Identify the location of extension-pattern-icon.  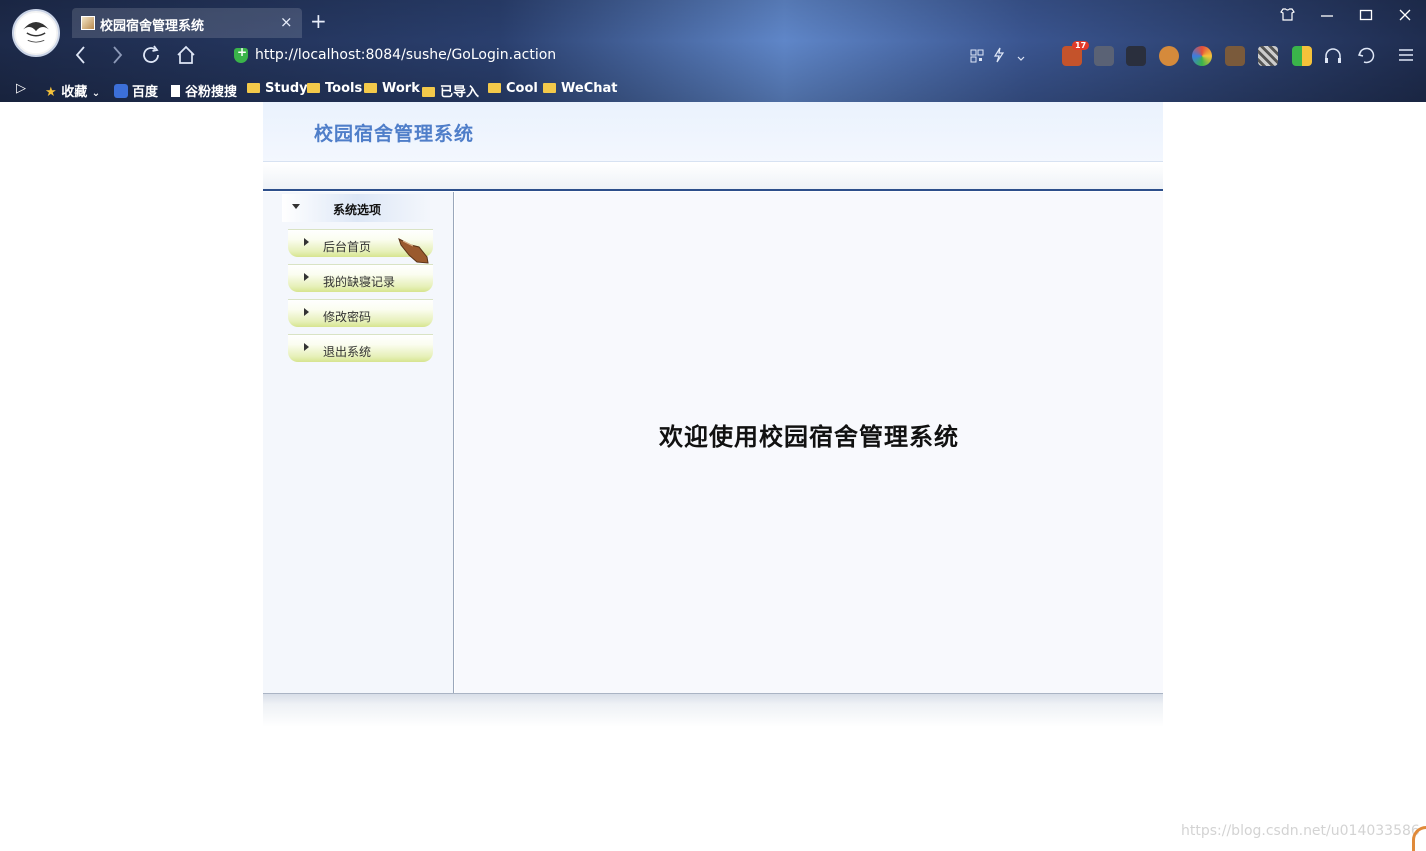
(1268, 56).